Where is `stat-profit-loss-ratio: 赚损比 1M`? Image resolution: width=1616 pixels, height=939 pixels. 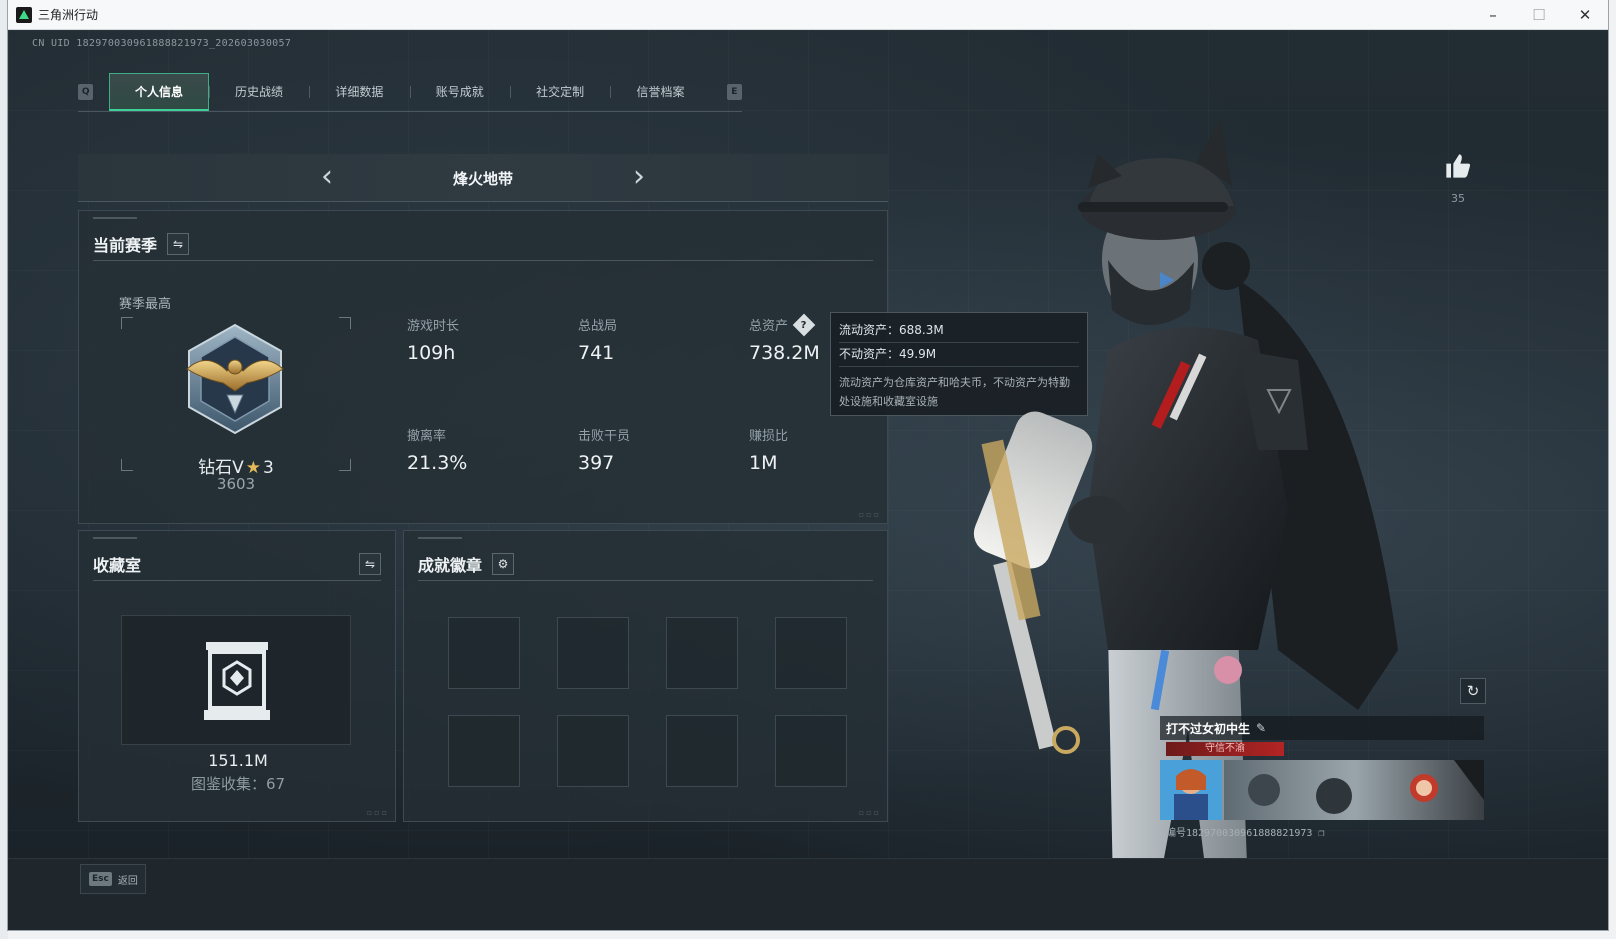 stat-profit-loss-ratio: 赚损比 1M is located at coordinates (769, 451).